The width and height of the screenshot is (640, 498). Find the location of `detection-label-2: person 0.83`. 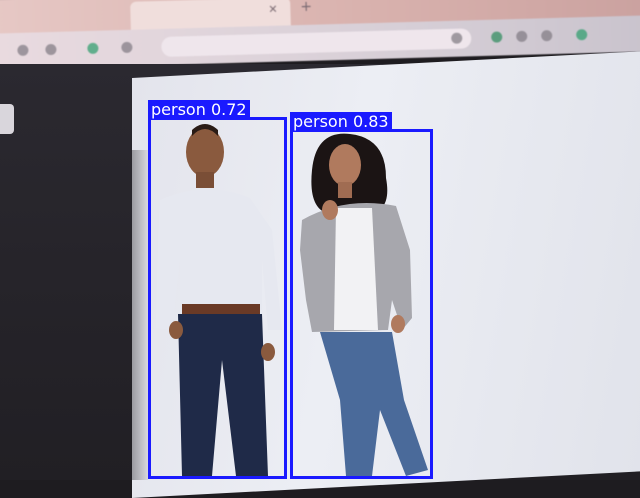

detection-label-2: person 0.83 is located at coordinates (341, 121).